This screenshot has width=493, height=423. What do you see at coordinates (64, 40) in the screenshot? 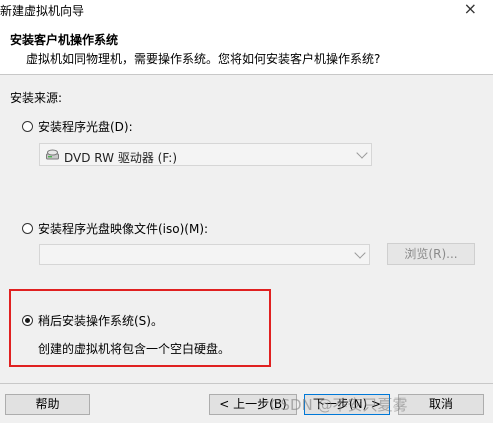
I see `page-title: 安装客户机操作系统` at bounding box center [64, 40].